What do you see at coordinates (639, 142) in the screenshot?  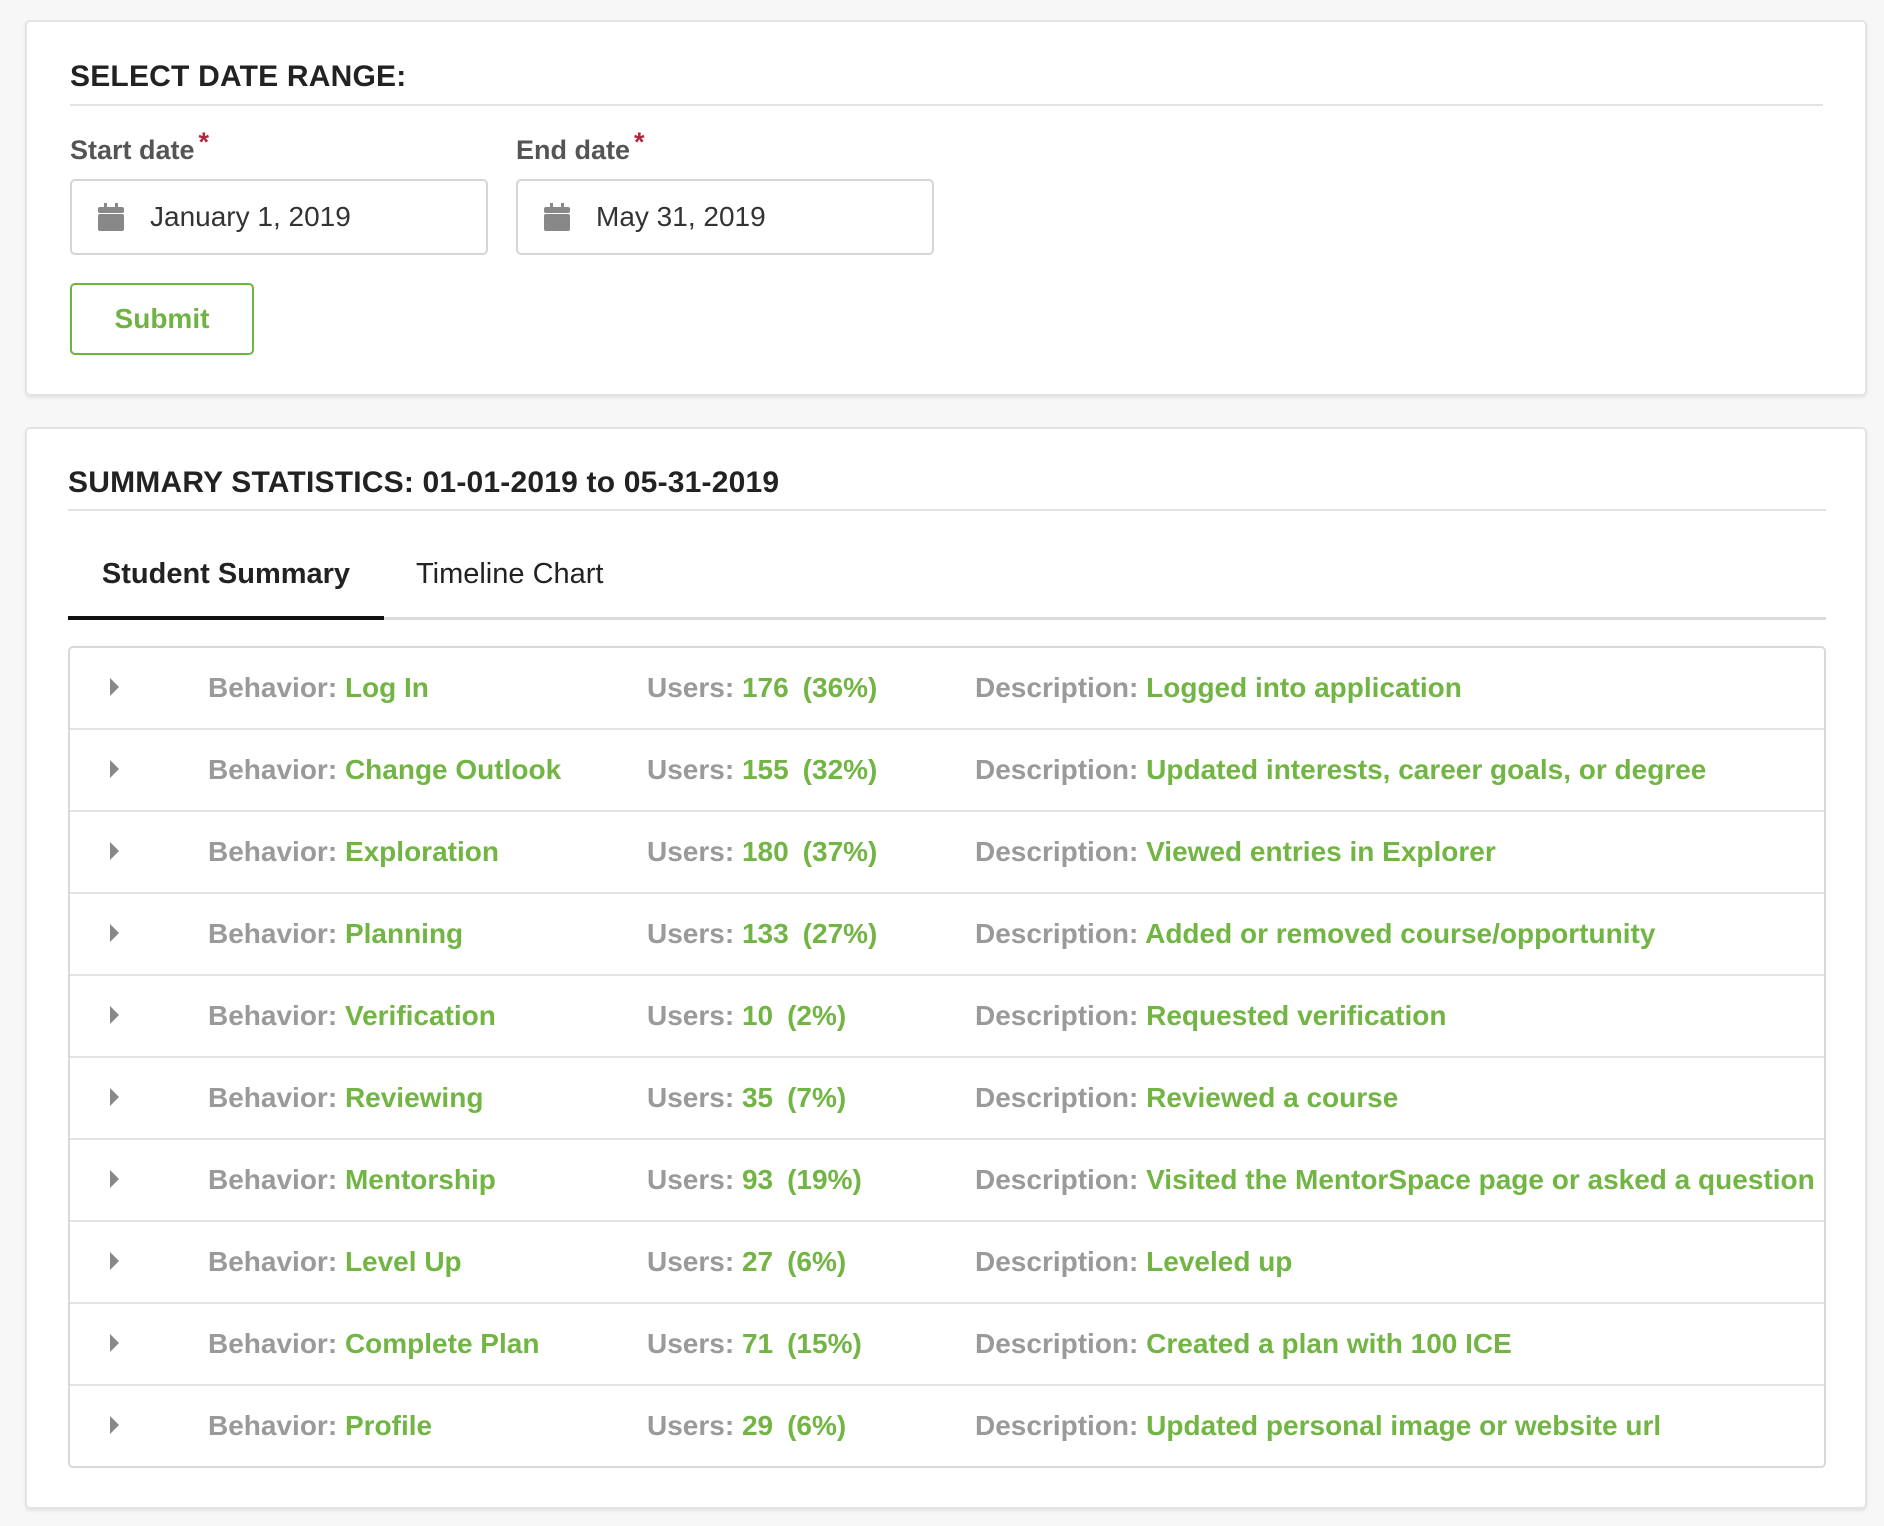 I see `end-date-required-mark: *` at bounding box center [639, 142].